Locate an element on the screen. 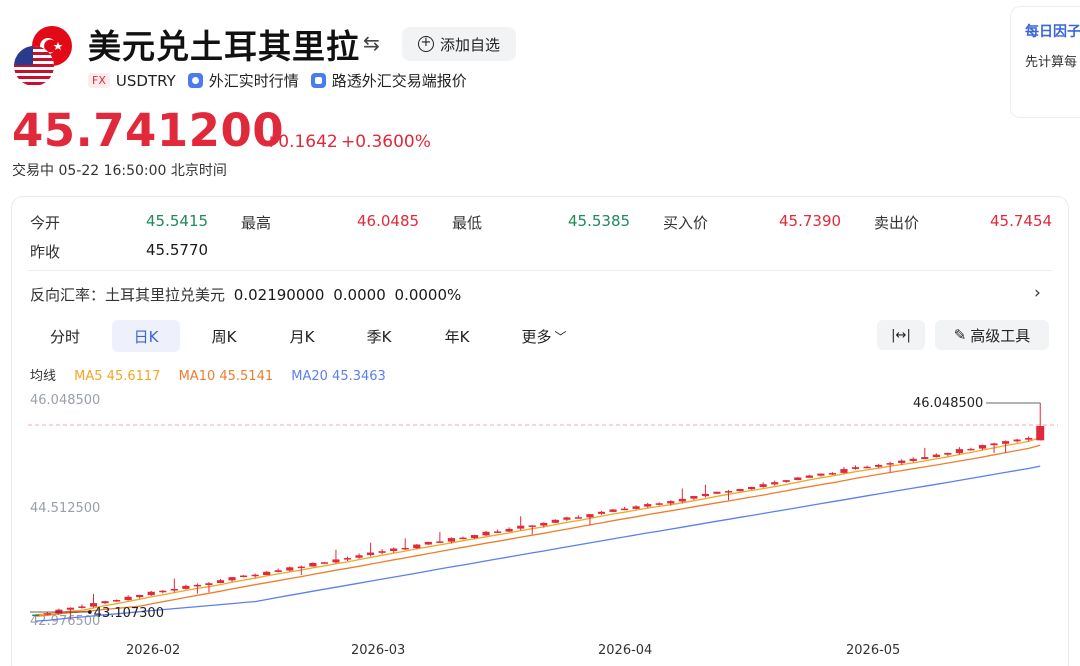  max-price-label: 46.048500 is located at coordinates (948, 403).